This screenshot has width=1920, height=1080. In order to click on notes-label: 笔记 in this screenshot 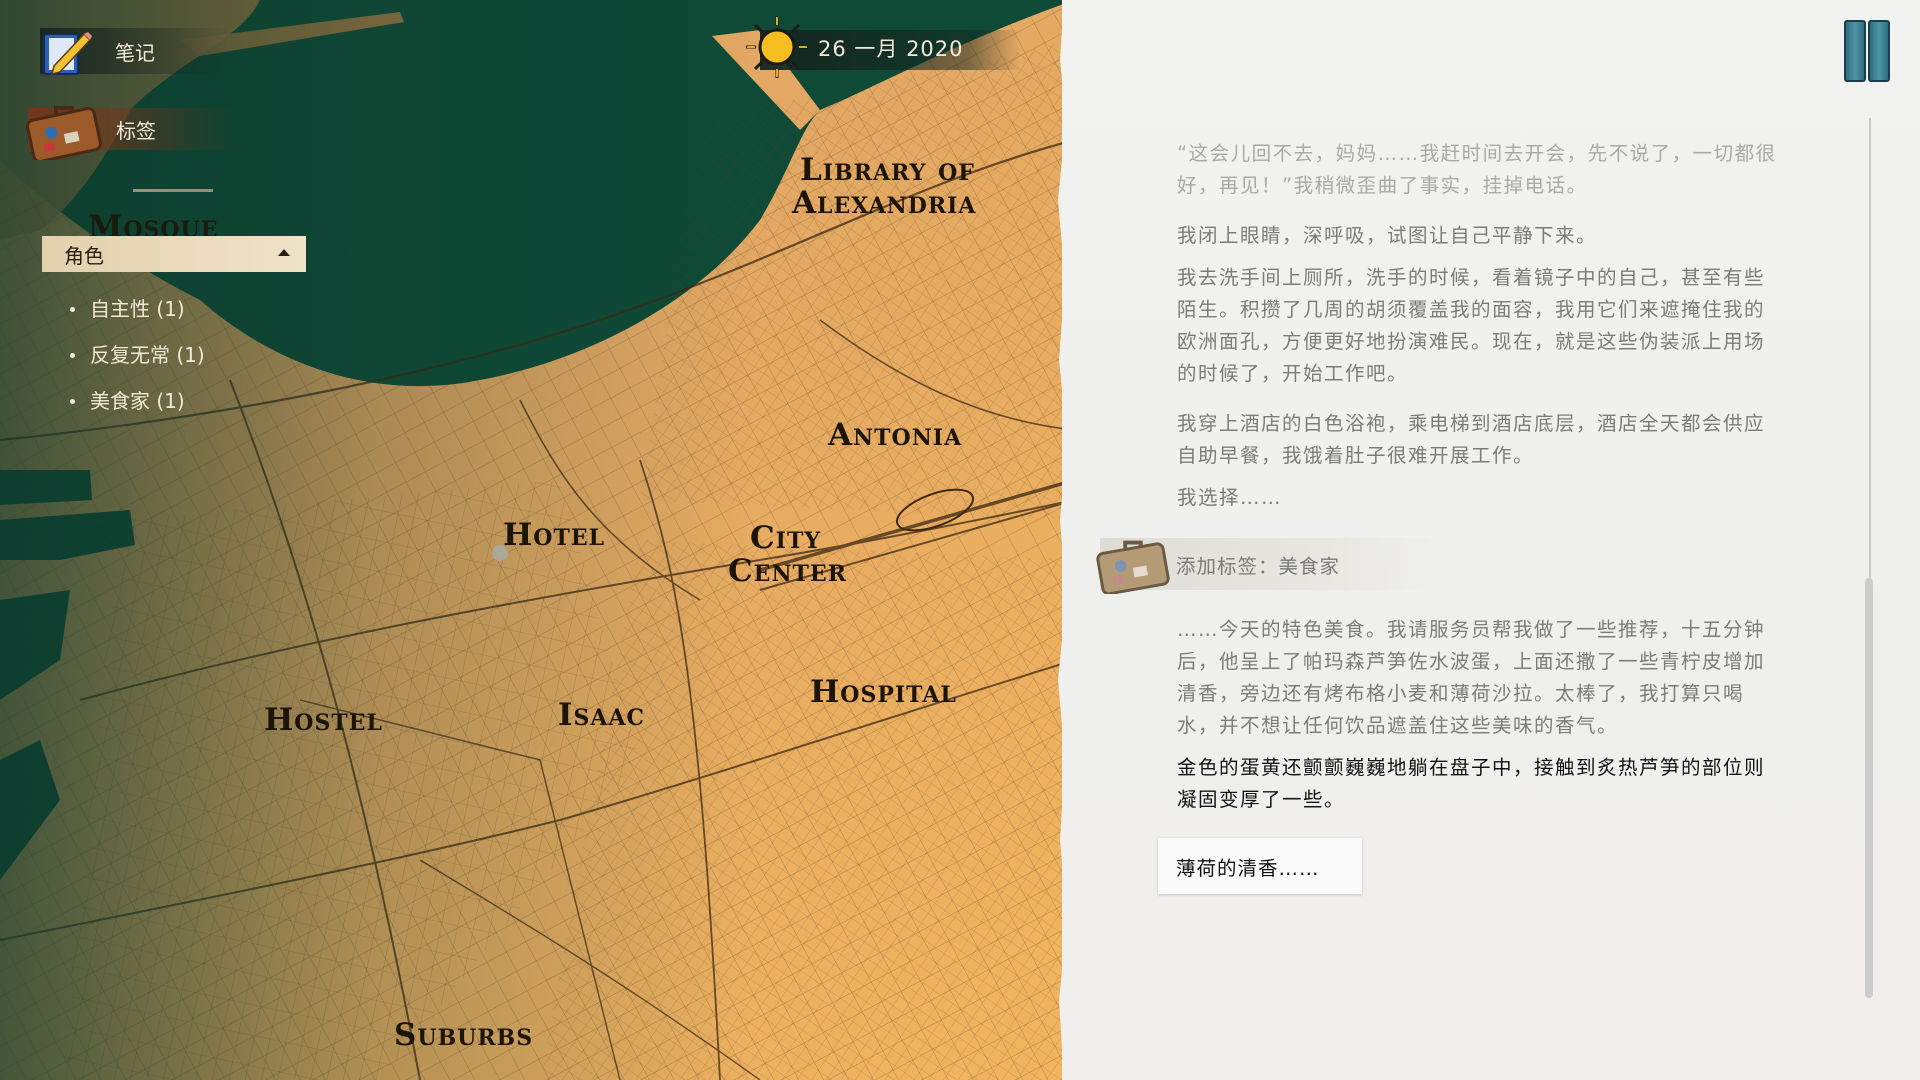, I will do `click(135, 52)`.